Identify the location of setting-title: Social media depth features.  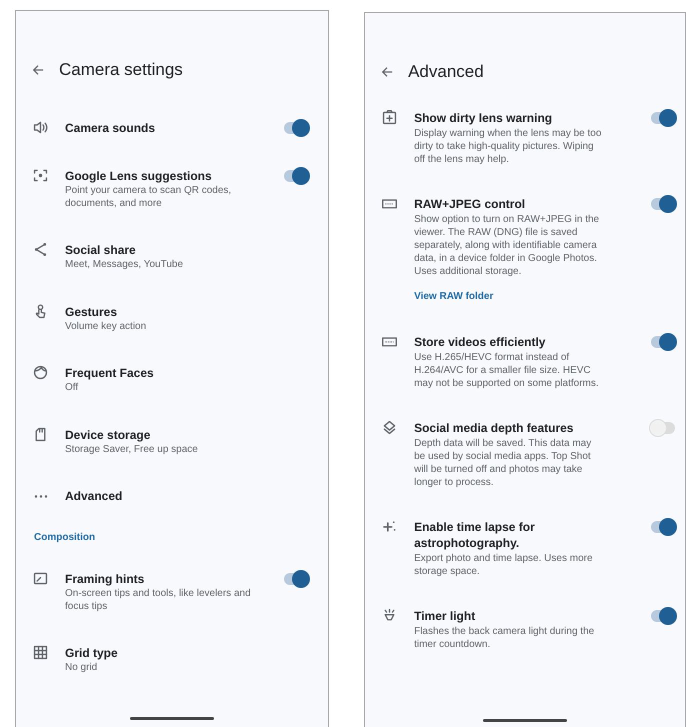
(520, 428).